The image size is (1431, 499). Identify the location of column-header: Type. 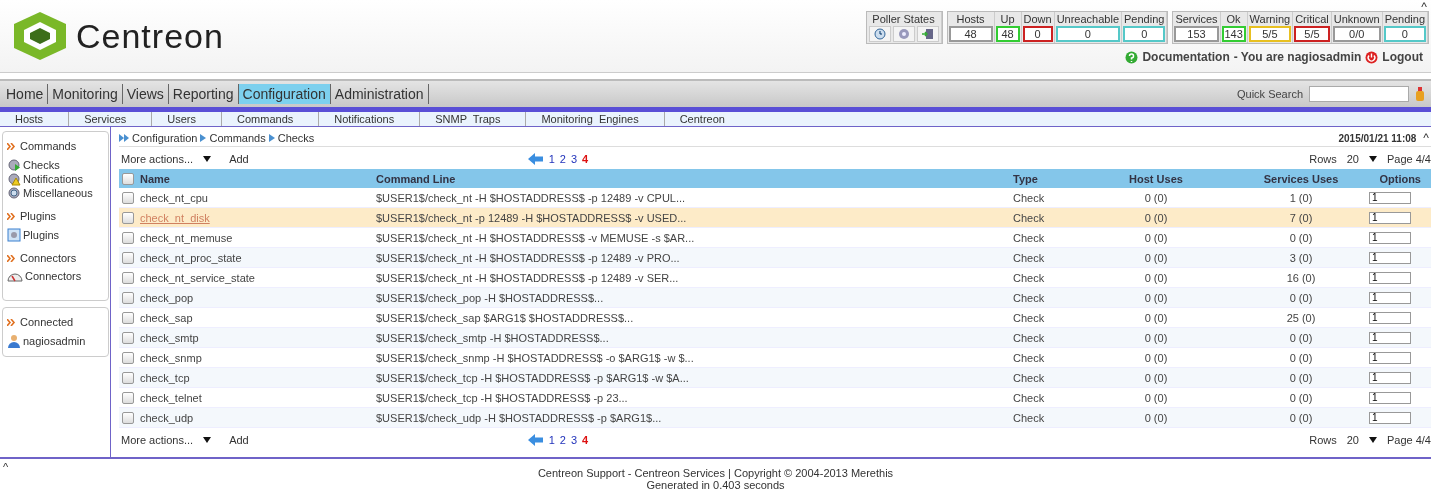
(1026, 178).